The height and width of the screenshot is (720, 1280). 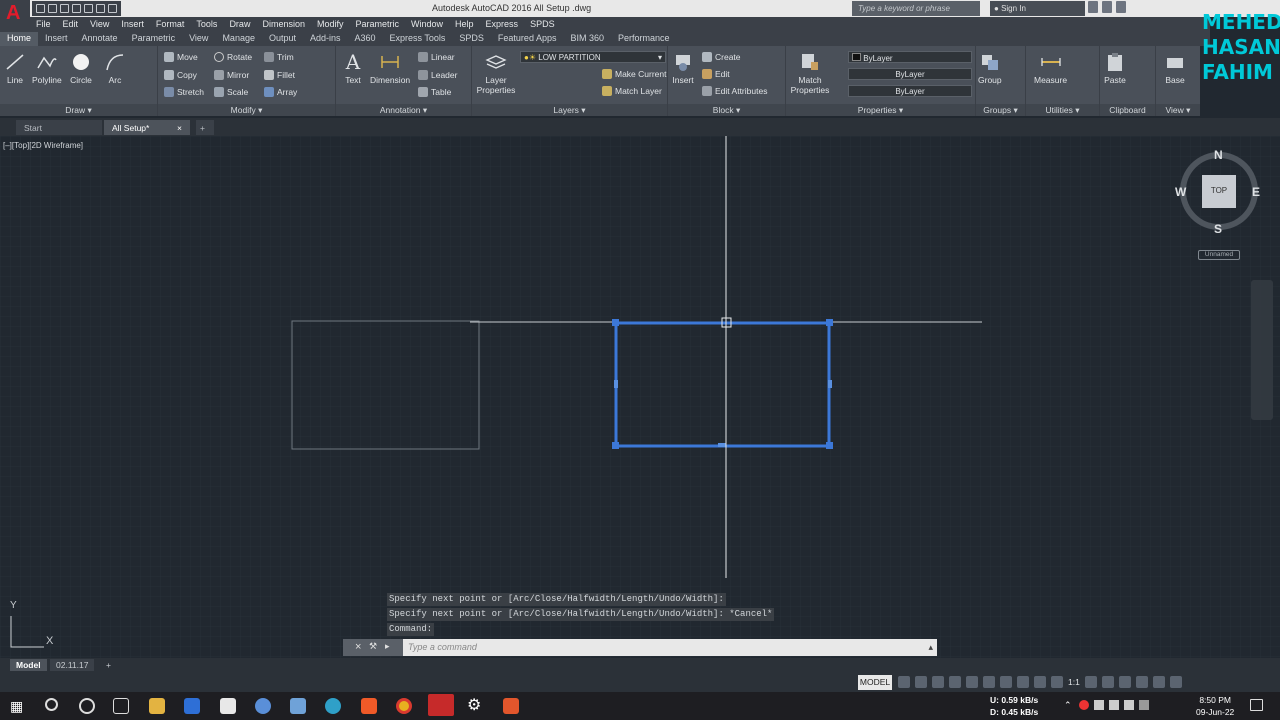 What do you see at coordinates (436, 57) in the screenshot?
I see `linear-dropdown: Linear` at bounding box center [436, 57].